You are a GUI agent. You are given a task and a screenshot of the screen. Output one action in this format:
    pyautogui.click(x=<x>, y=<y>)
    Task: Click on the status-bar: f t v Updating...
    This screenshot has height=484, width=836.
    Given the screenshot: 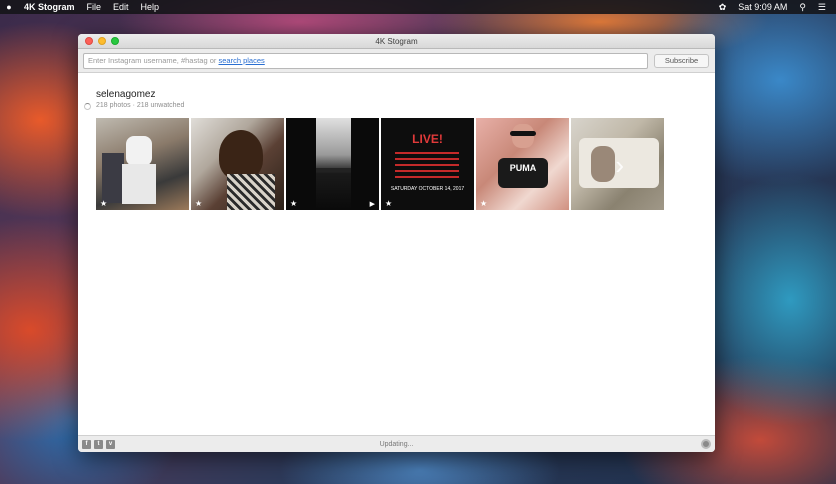 What is the action you would take?
    pyautogui.click(x=396, y=443)
    